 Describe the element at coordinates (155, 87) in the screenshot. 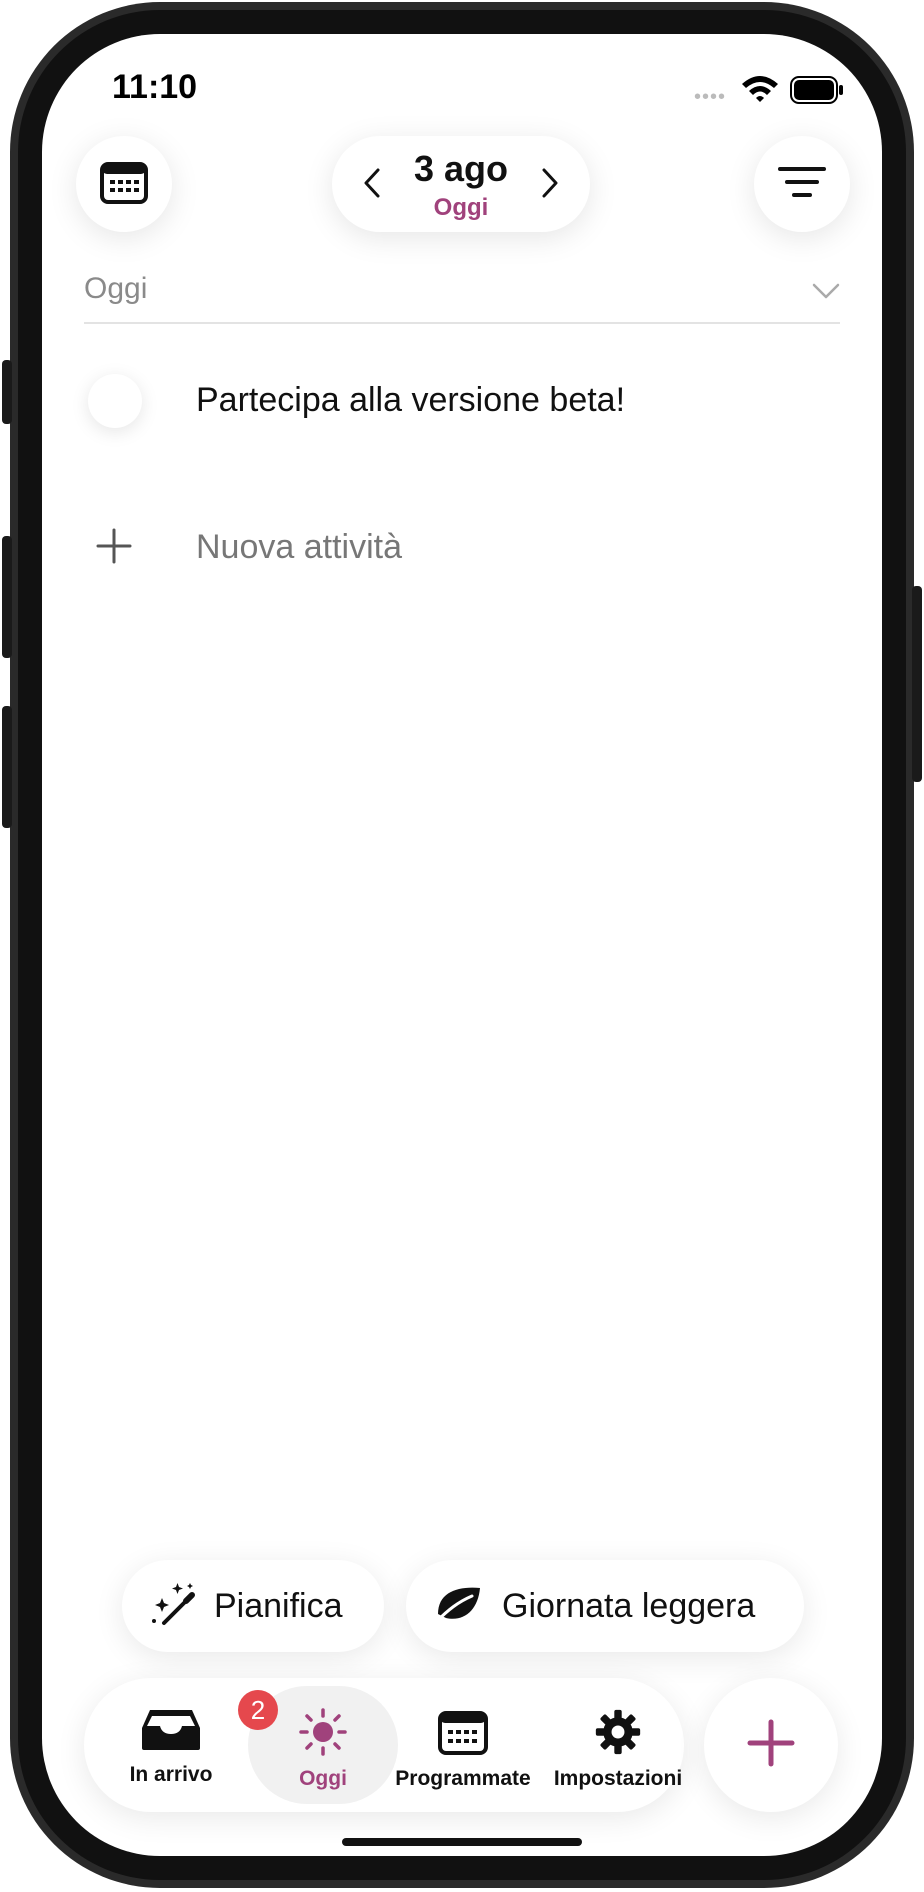

I see `status-time: 11:10` at that location.